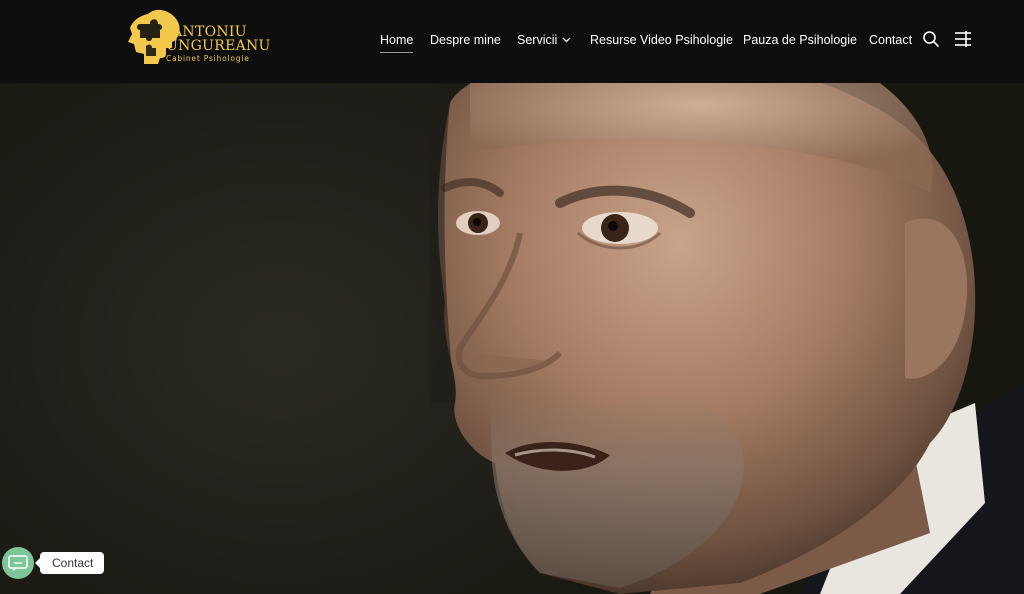 The width and height of the screenshot is (1024, 594). I want to click on brand-subtitle: Cabinet Psihologie, so click(208, 58).